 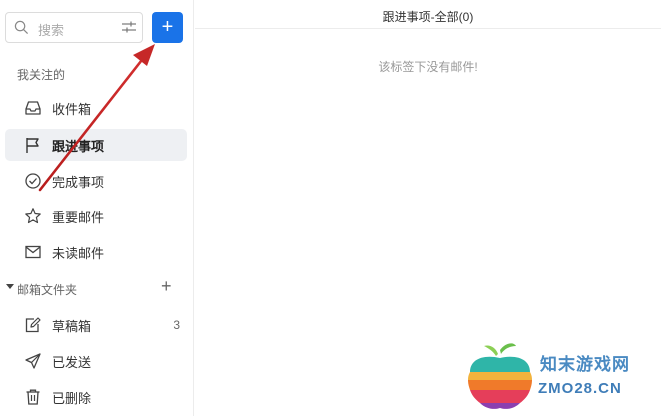 I want to click on page-title: 跟进事项-全部(0), so click(x=428, y=17).